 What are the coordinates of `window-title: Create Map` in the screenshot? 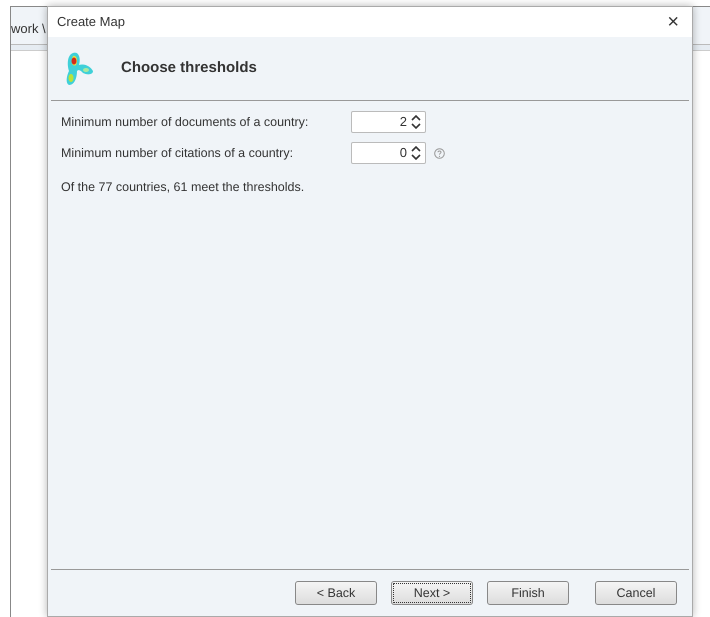 It's located at (91, 22).